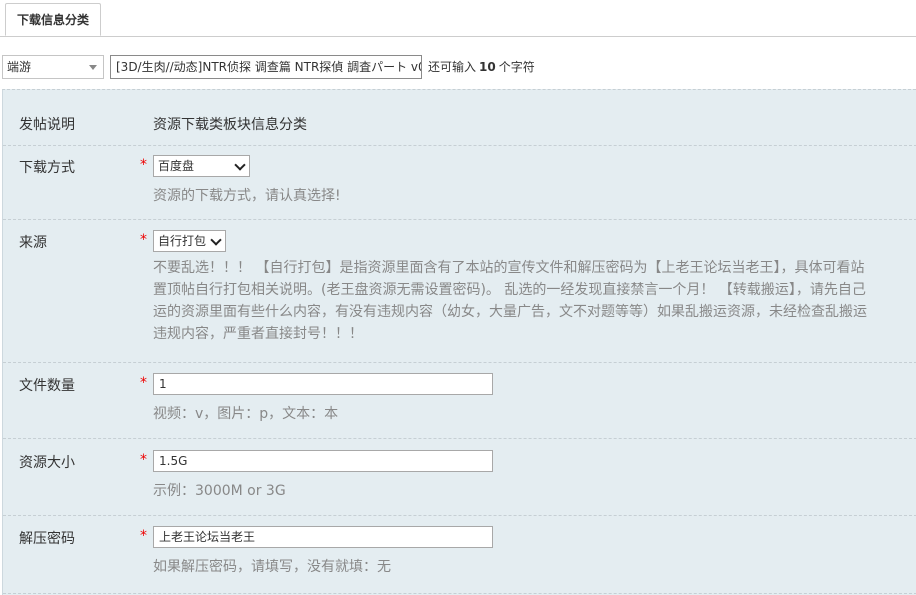 Image resolution: width=916 pixels, height=595 pixels. Describe the element at coordinates (323, 537) in the screenshot. I see `password-input: 上老王论坛当老王` at that location.